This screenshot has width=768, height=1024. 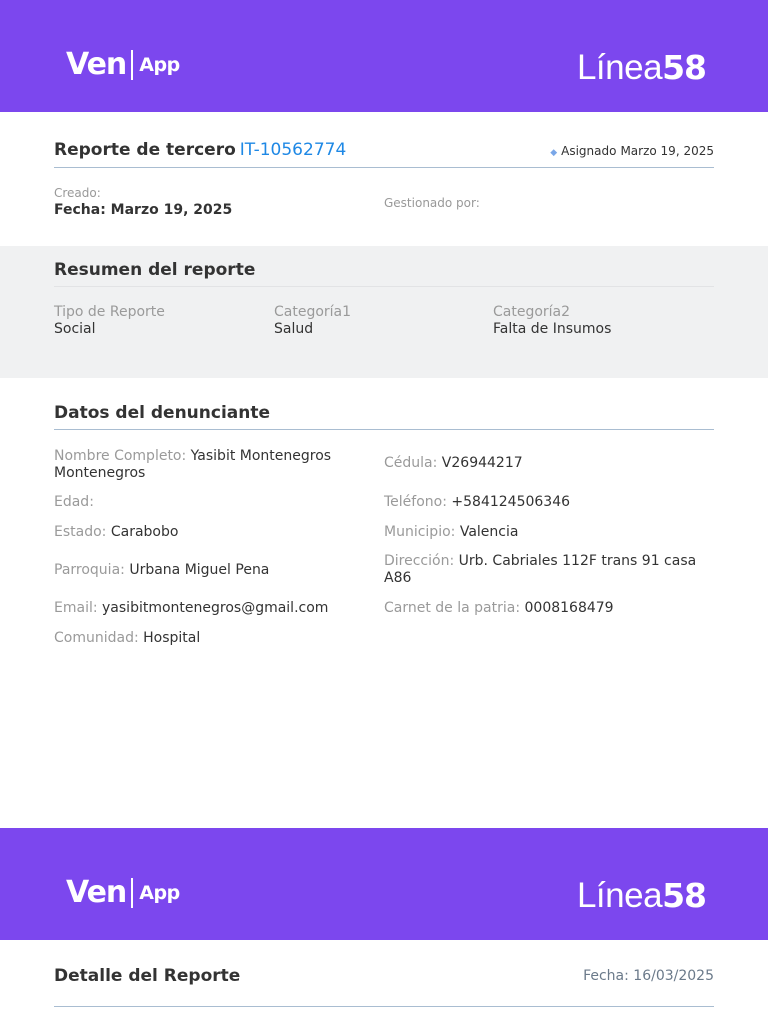 What do you see at coordinates (313, 312) in the screenshot?
I see `summary-item-label: Categoría1` at bounding box center [313, 312].